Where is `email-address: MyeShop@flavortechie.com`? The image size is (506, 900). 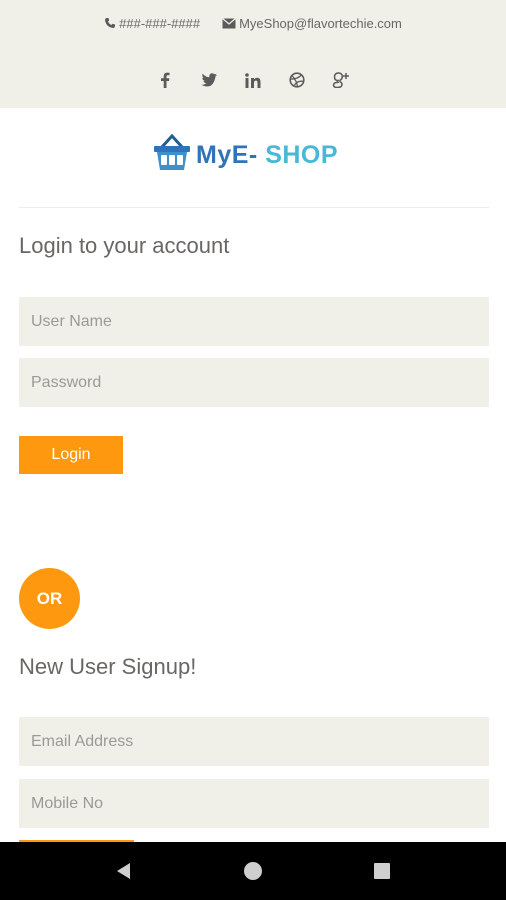
email-address: MyeShop@flavortechie.com is located at coordinates (320, 23).